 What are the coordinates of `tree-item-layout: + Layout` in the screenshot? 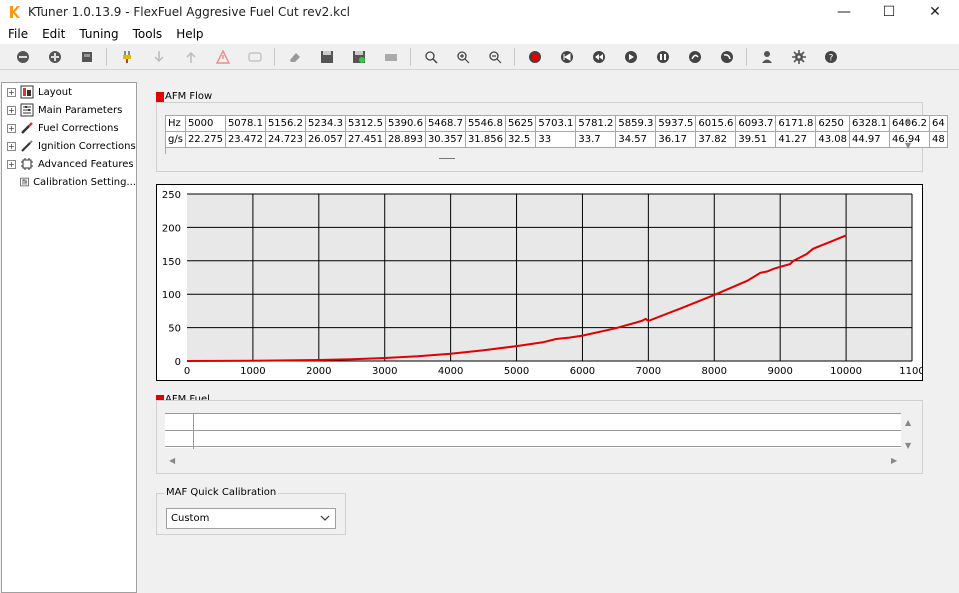 It's located at (69, 92).